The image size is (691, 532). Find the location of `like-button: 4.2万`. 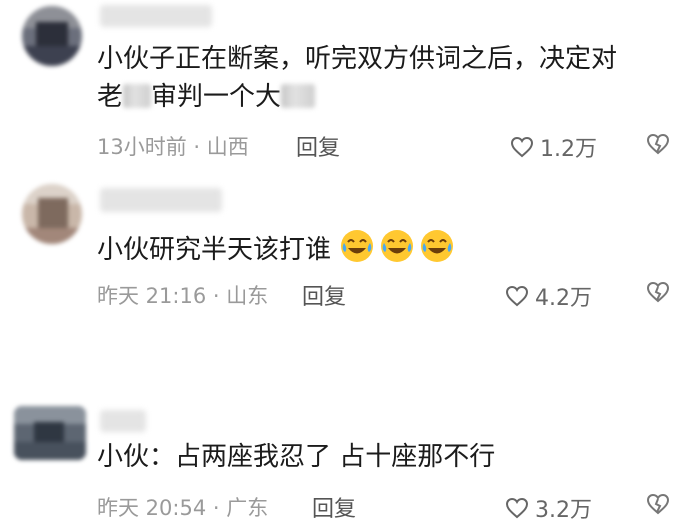

like-button: 4.2万 is located at coordinates (548, 296).